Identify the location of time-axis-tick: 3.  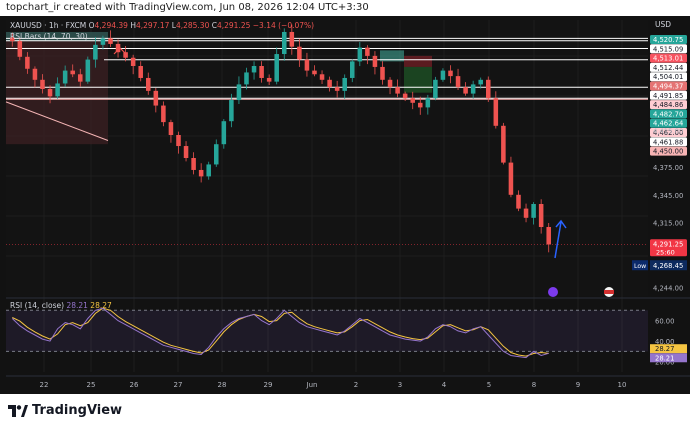
(400, 385).